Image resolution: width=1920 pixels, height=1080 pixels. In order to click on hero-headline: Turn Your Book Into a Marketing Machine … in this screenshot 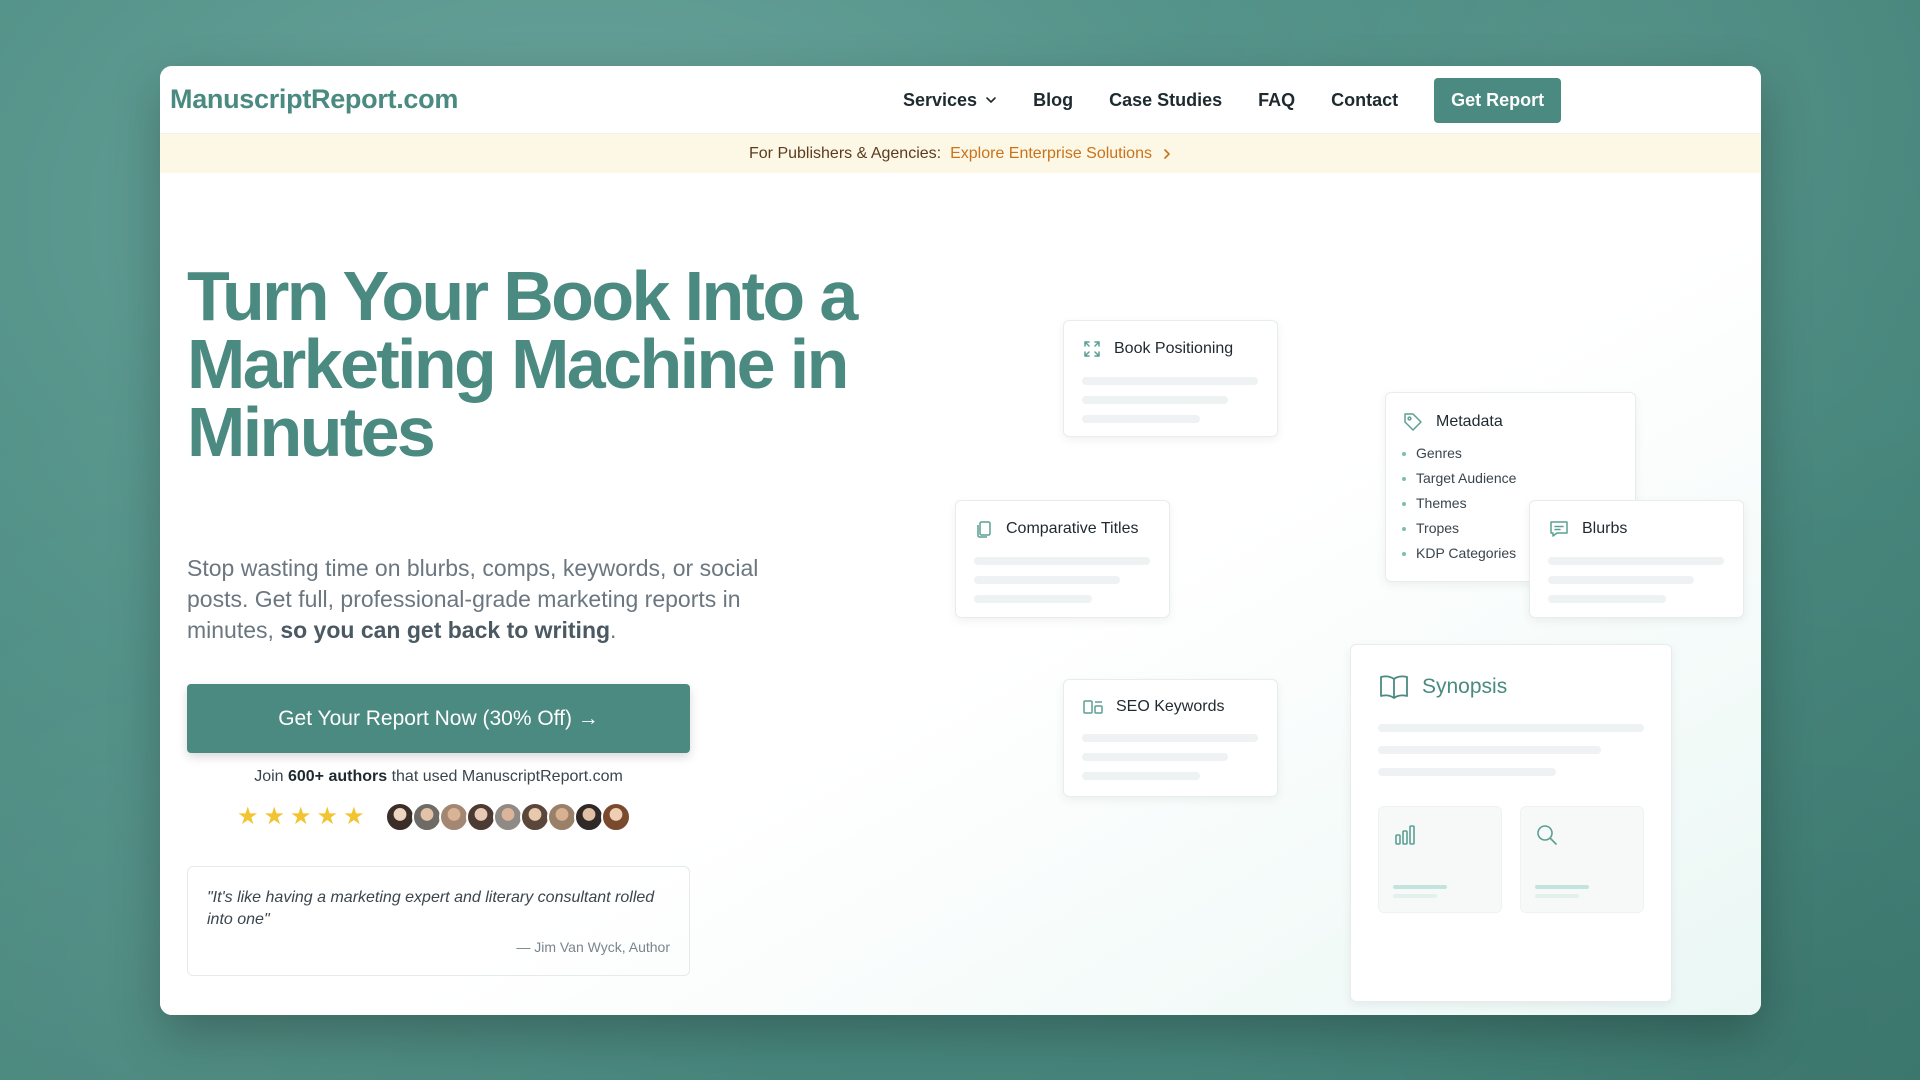, I will do `click(522, 364)`.